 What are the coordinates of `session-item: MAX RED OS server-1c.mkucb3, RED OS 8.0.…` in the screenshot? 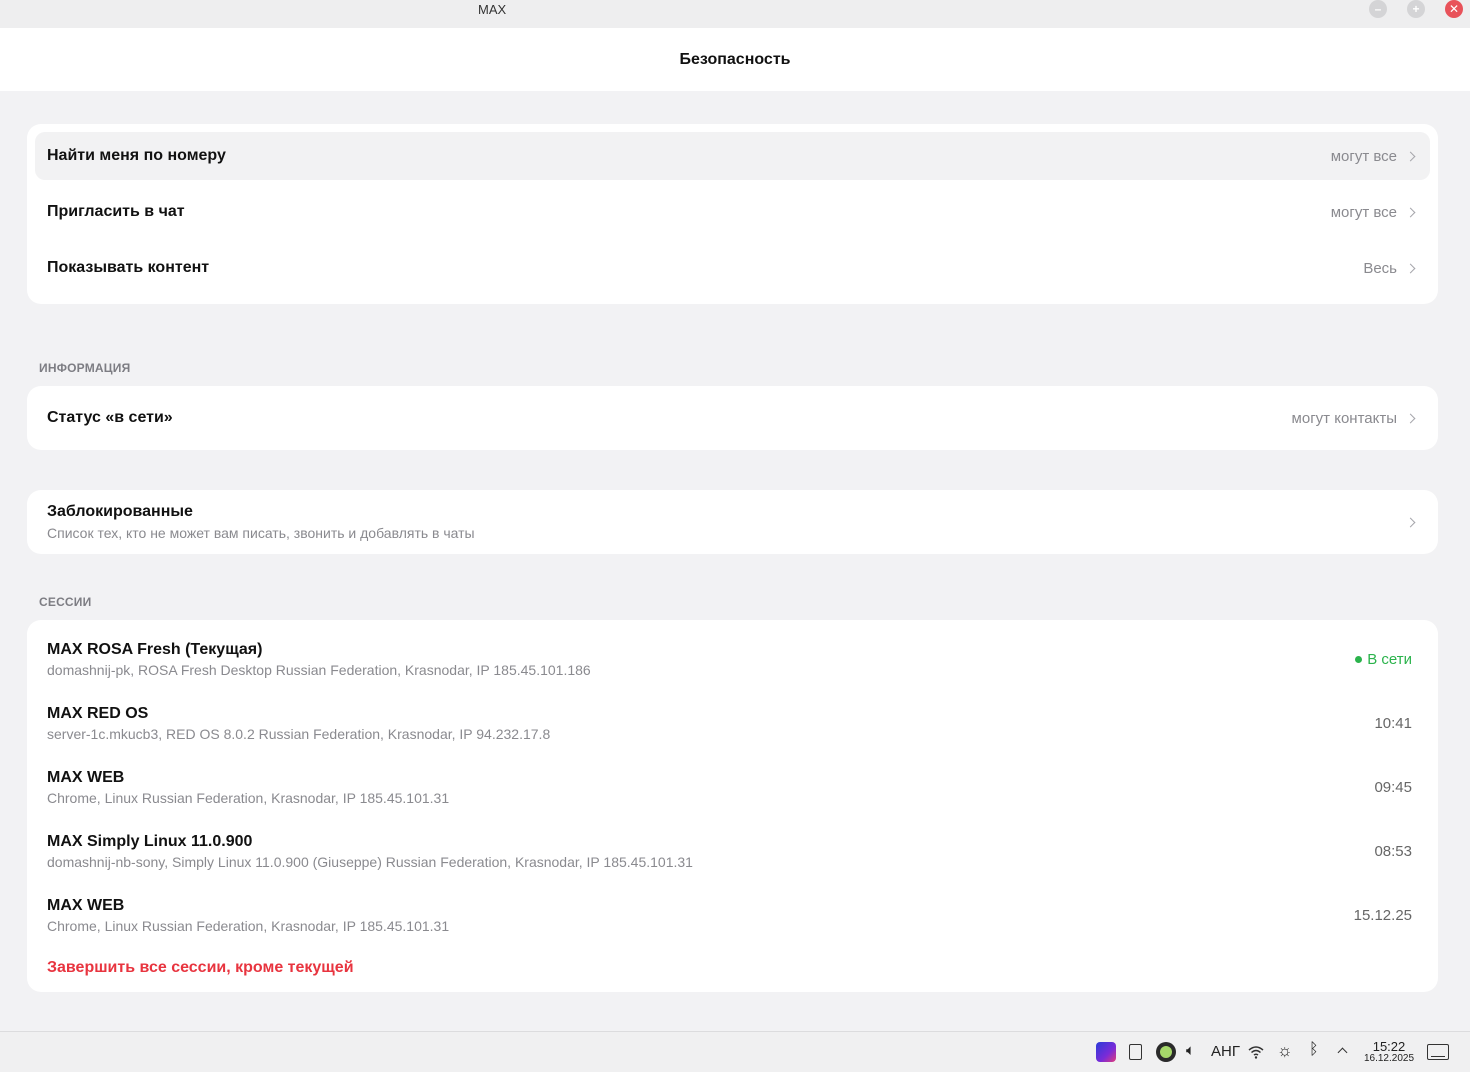 It's located at (729, 723).